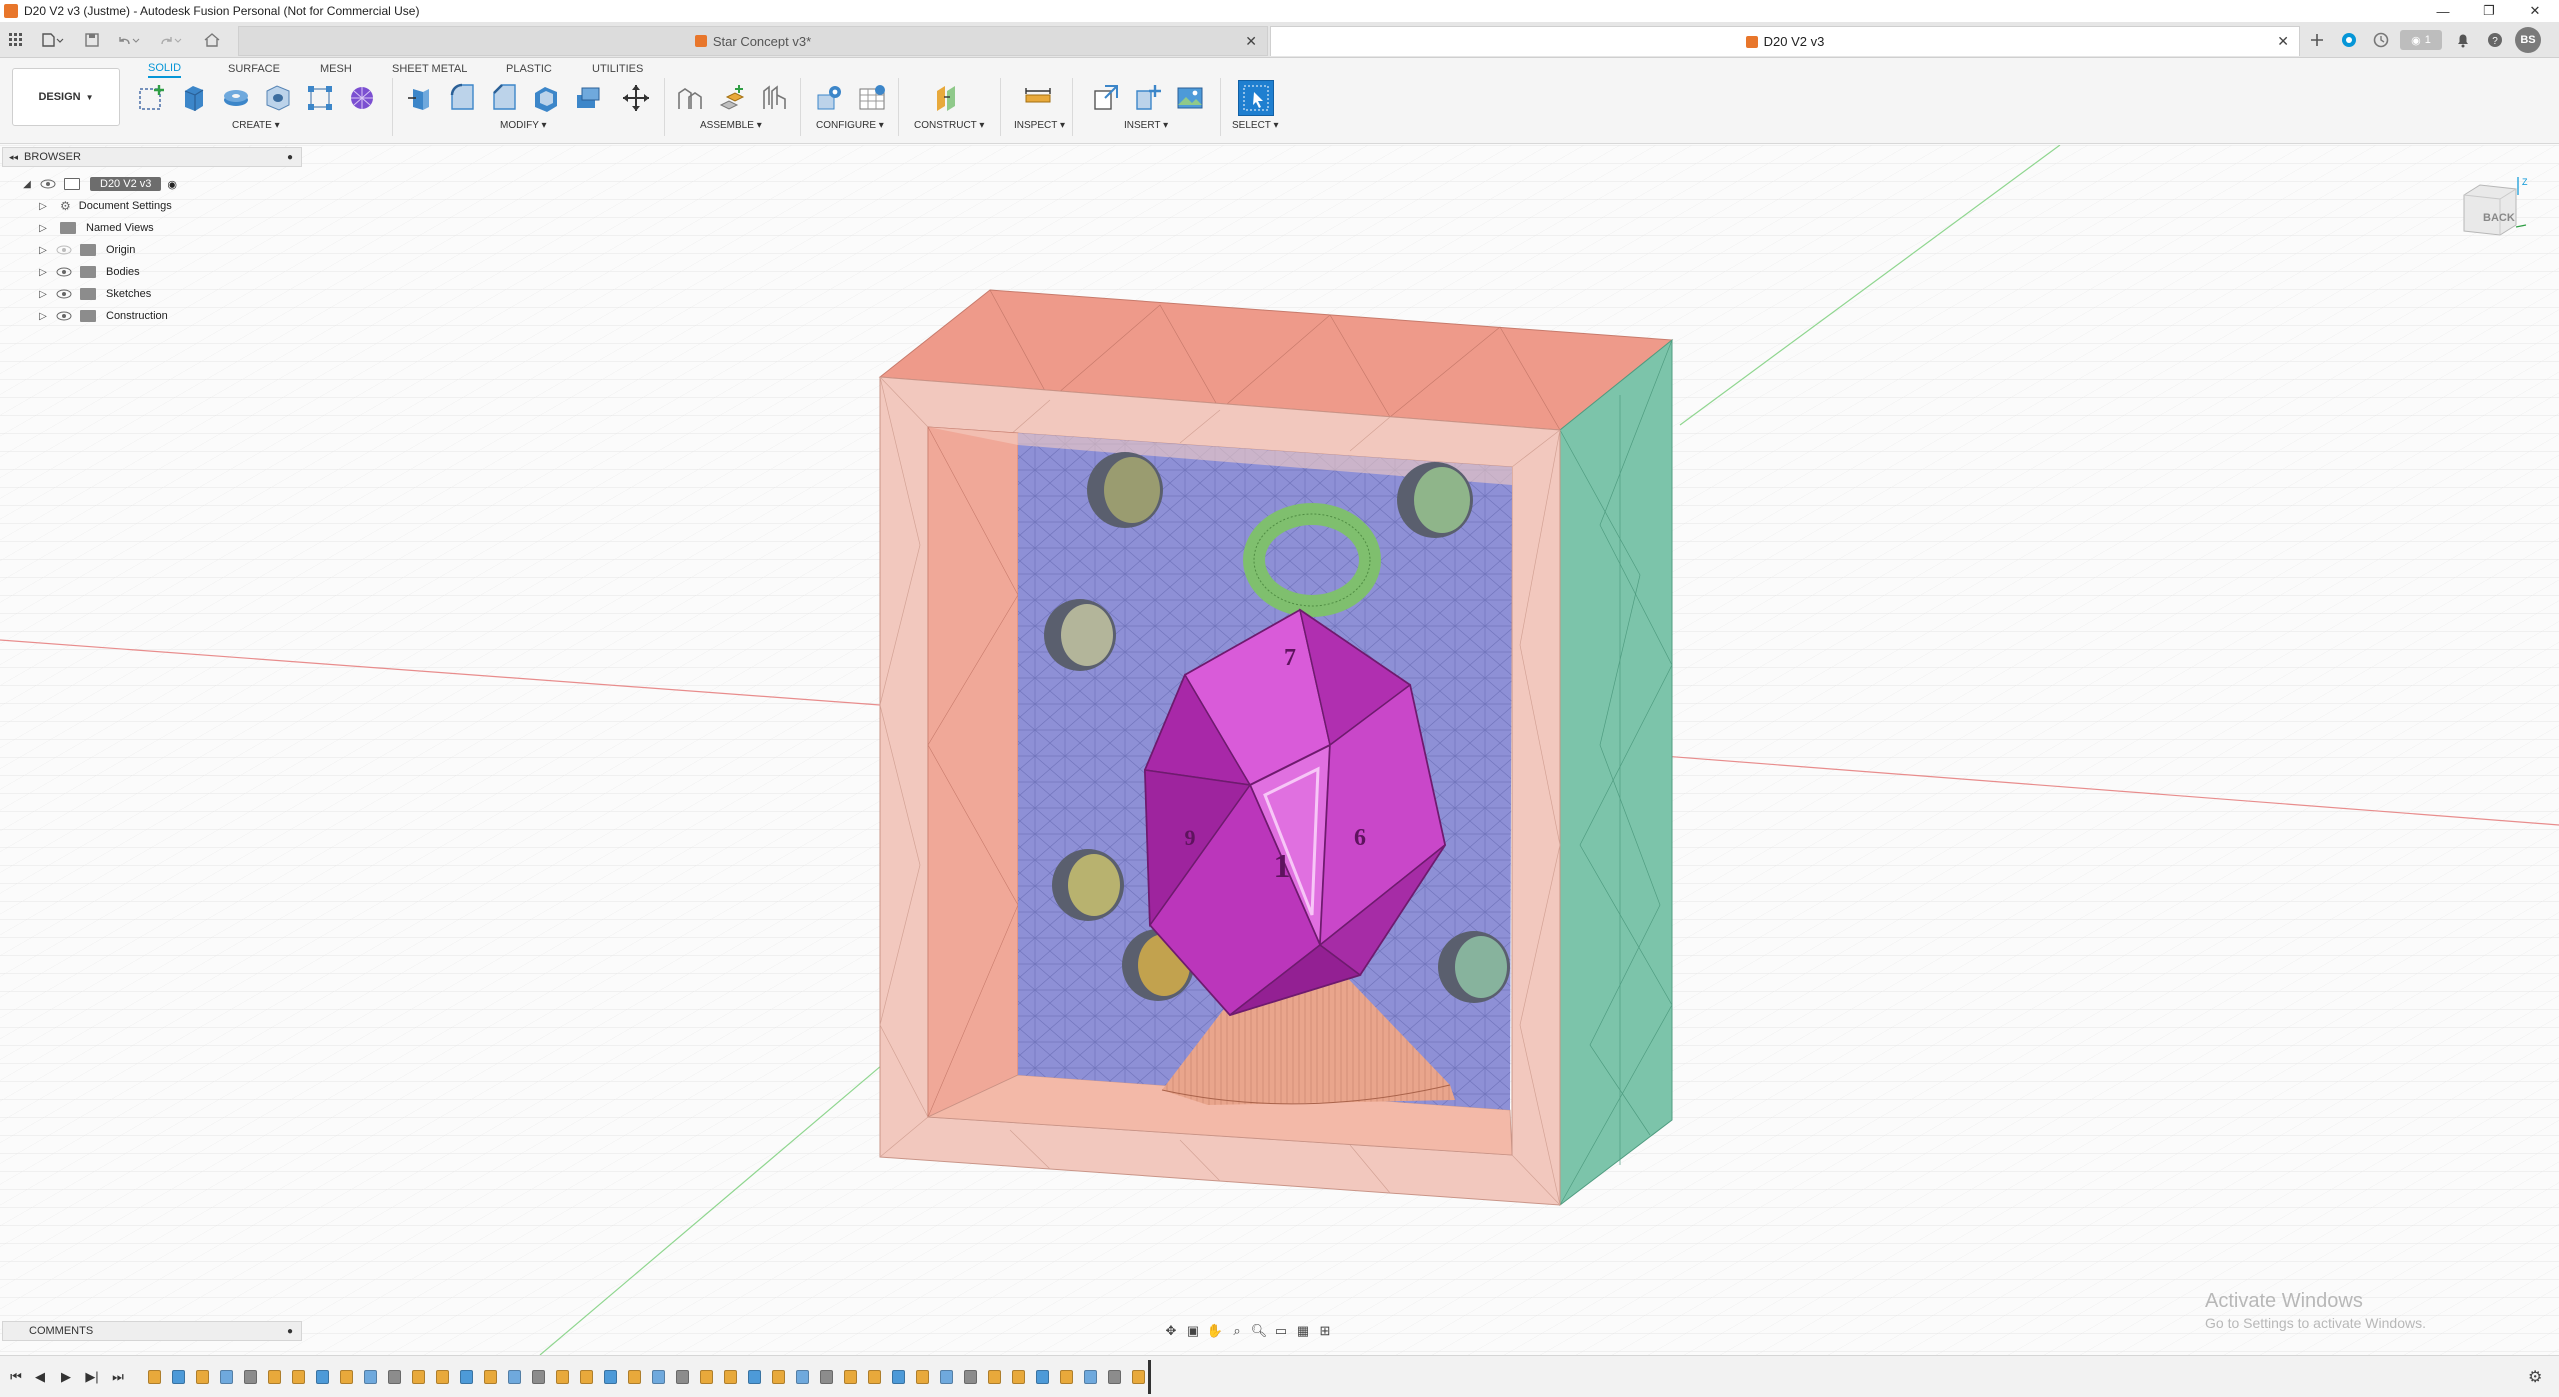 This screenshot has height=1397, width=2559. I want to click on notifications-bell-icon, so click(2463, 40).